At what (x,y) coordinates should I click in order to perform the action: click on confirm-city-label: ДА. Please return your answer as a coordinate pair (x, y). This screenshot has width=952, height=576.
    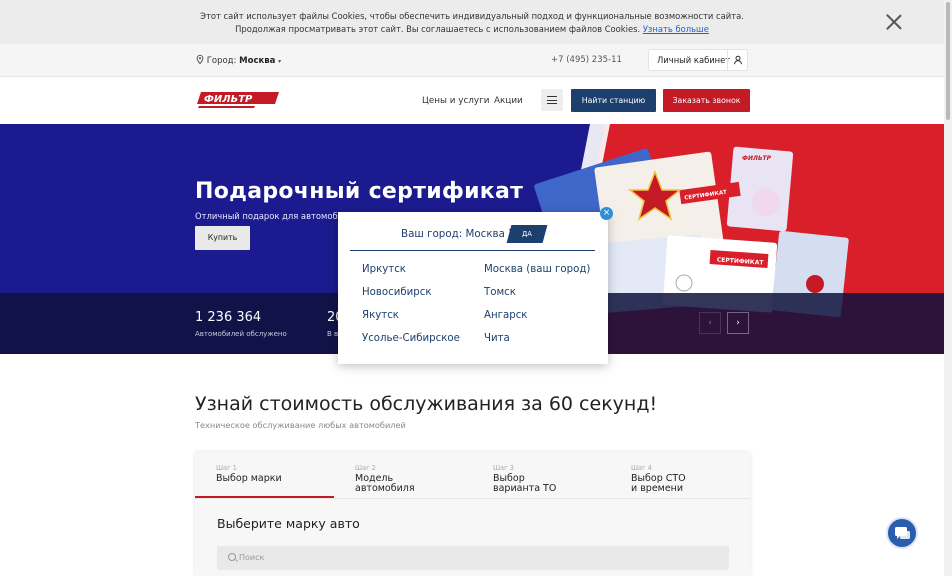
    Looking at the image, I should click on (527, 234).